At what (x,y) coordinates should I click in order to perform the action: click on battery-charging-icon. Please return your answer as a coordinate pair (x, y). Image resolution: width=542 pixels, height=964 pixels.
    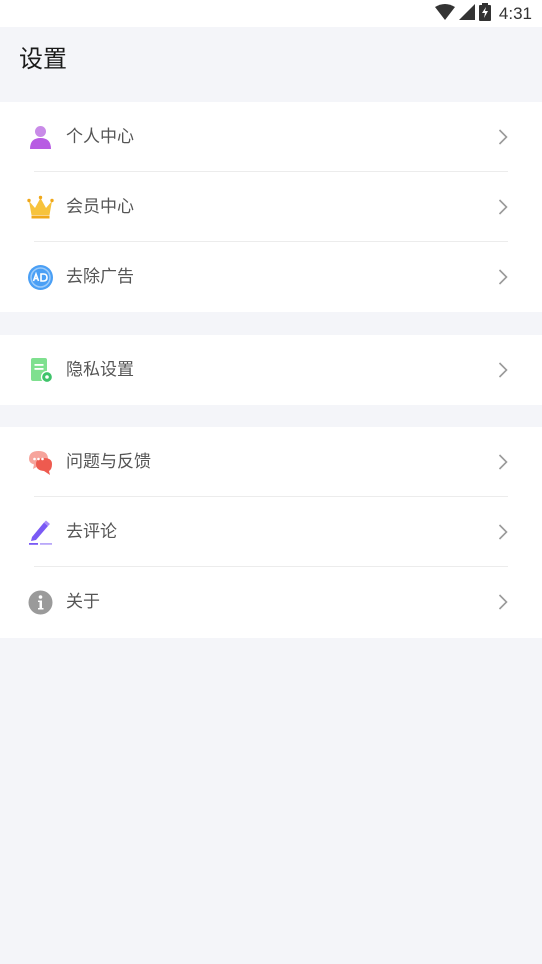
    Looking at the image, I should click on (484, 14).